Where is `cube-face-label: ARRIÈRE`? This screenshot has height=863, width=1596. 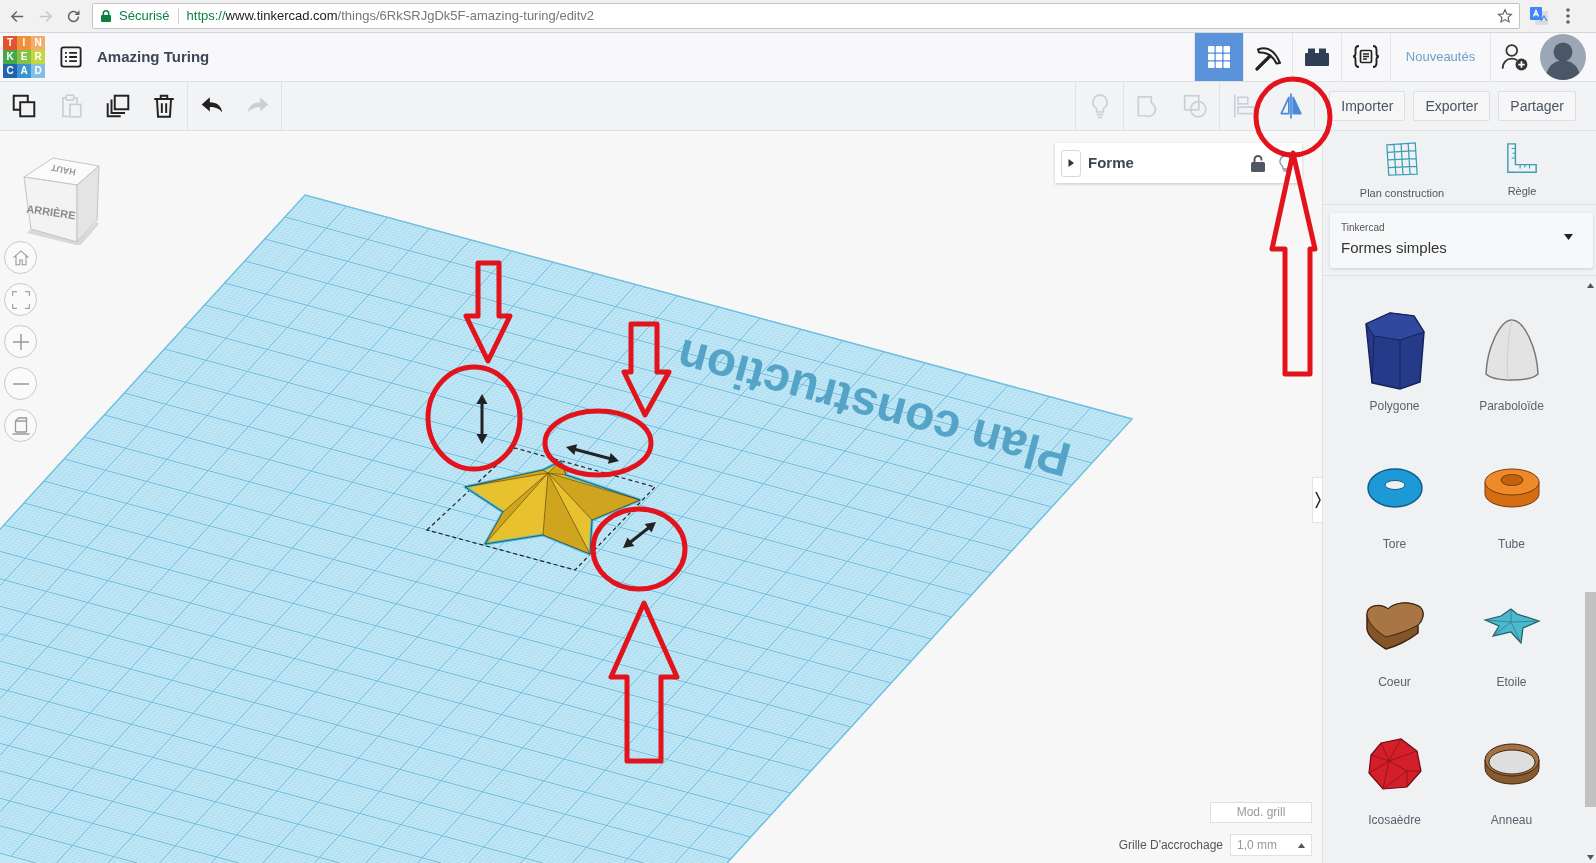 cube-face-label: ARRIÈRE is located at coordinates (51, 212).